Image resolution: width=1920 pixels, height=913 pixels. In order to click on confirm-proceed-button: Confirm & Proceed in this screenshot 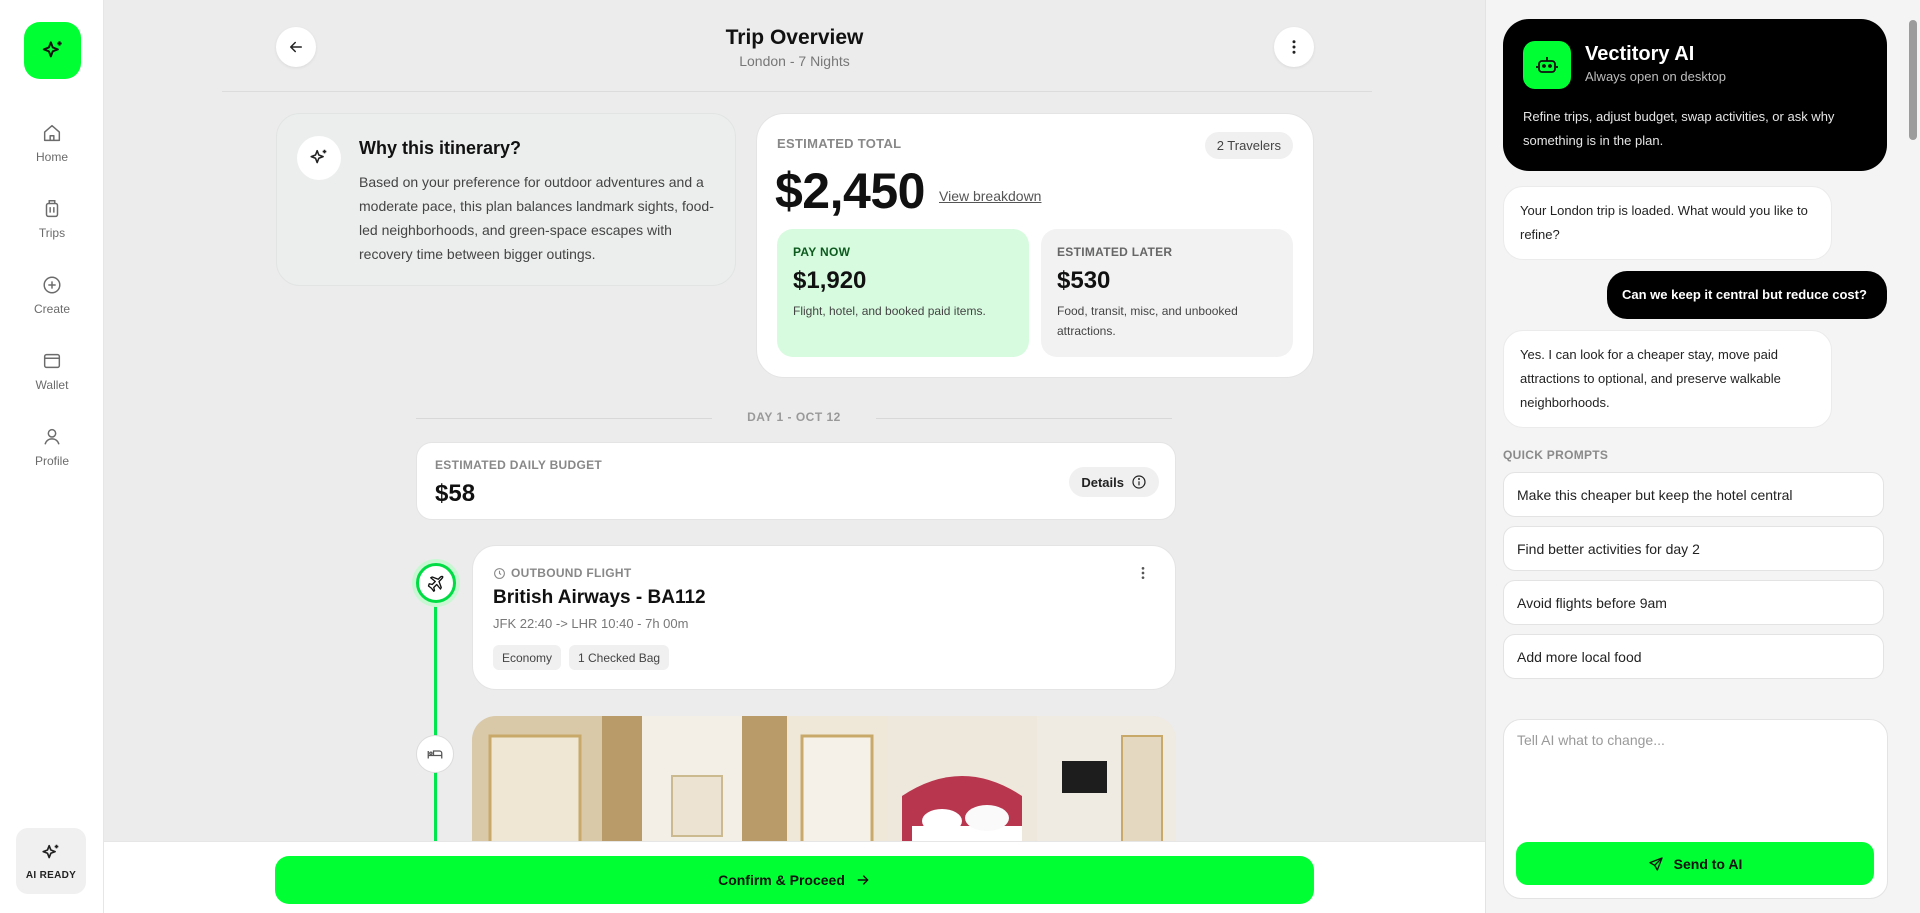, I will do `click(794, 880)`.